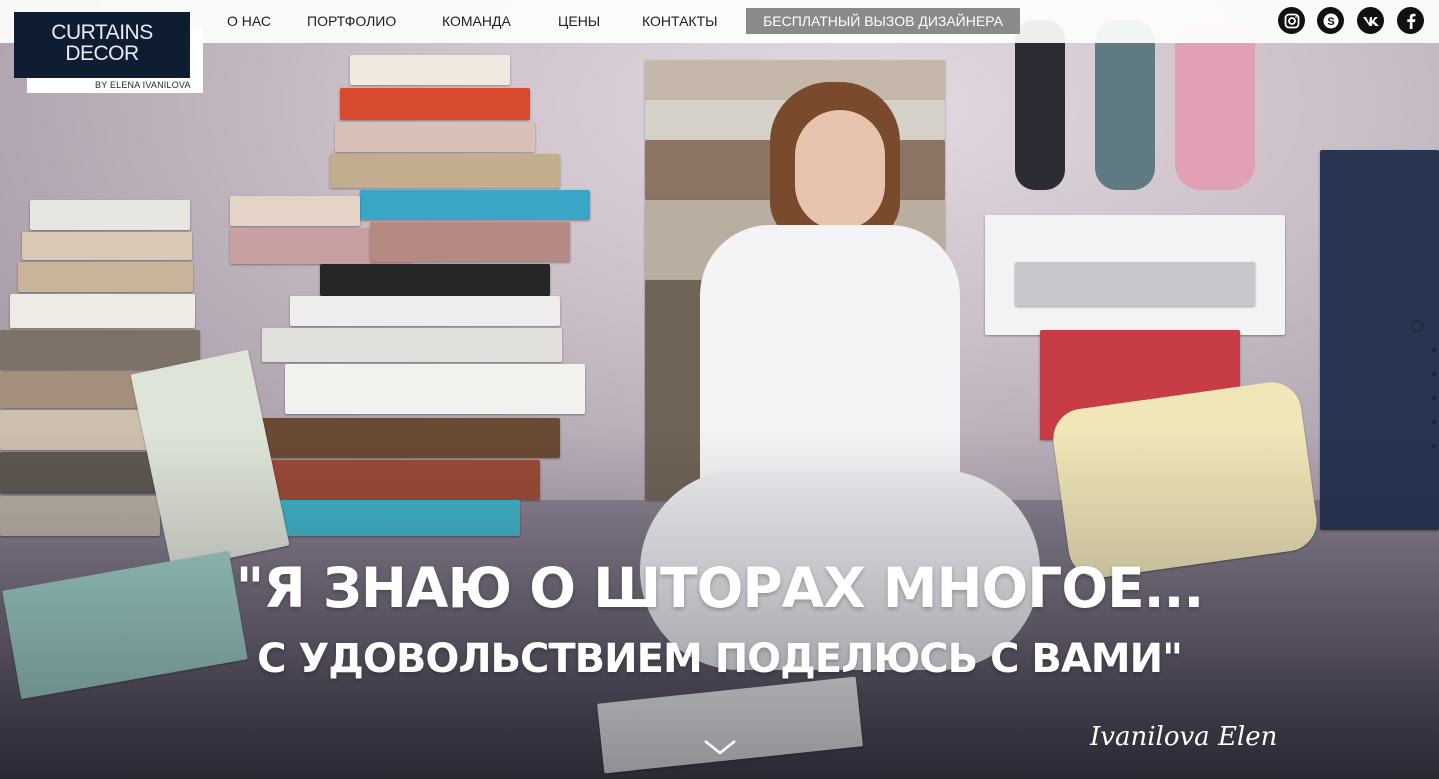  What do you see at coordinates (102, 32) in the screenshot?
I see `logo-line-1: CURTAINS` at bounding box center [102, 32].